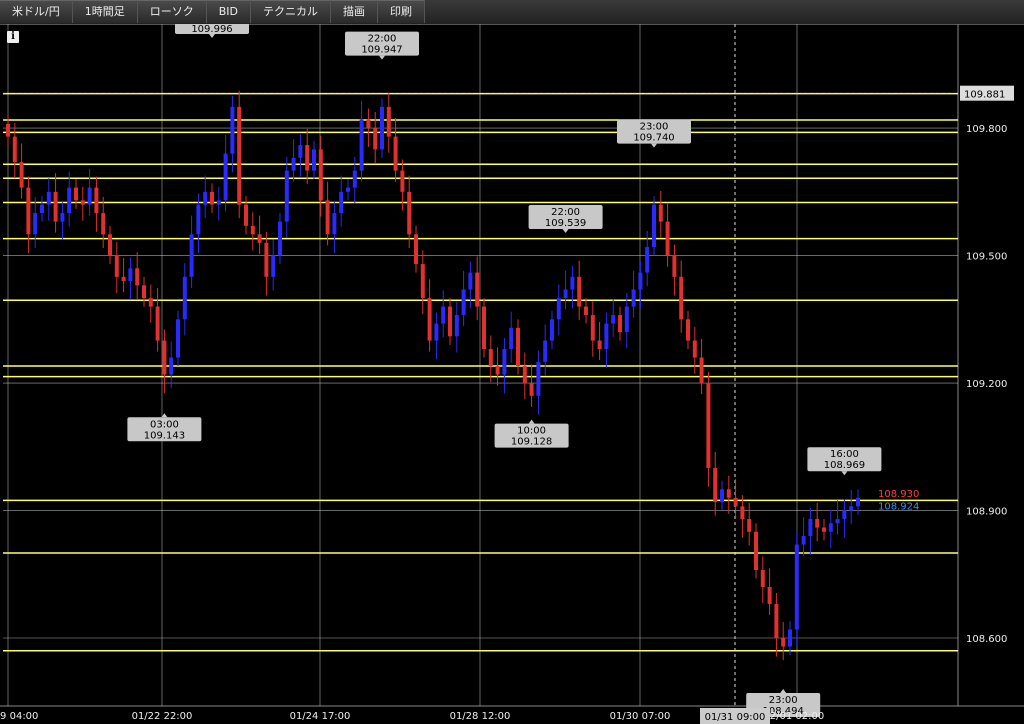 This screenshot has width=1024, height=724. Describe the element at coordinates (654, 127) in the screenshot. I see `callout-time: 23:00` at that location.